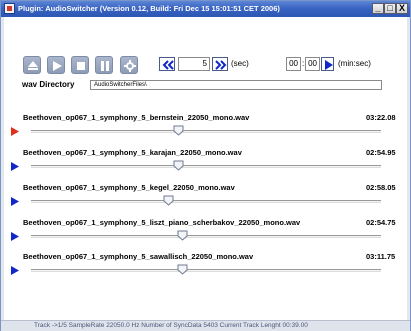 This screenshot has height=331, width=411. I want to click on track-duration: 02:54.95, so click(381, 152).